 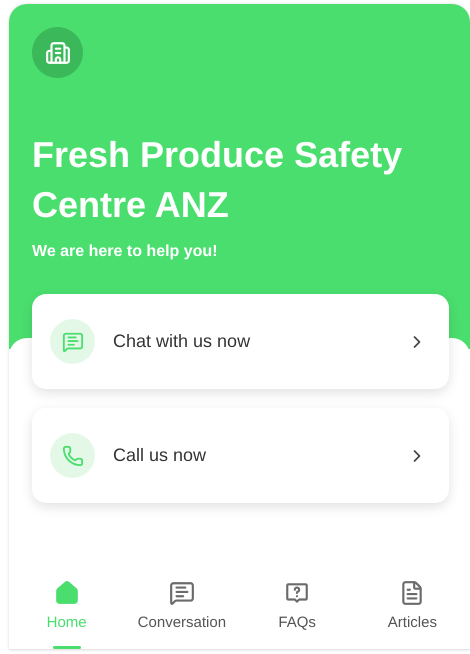 What do you see at coordinates (73, 455) in the screenshot?
I see `phone-icon` at bounding box center [73, 455].